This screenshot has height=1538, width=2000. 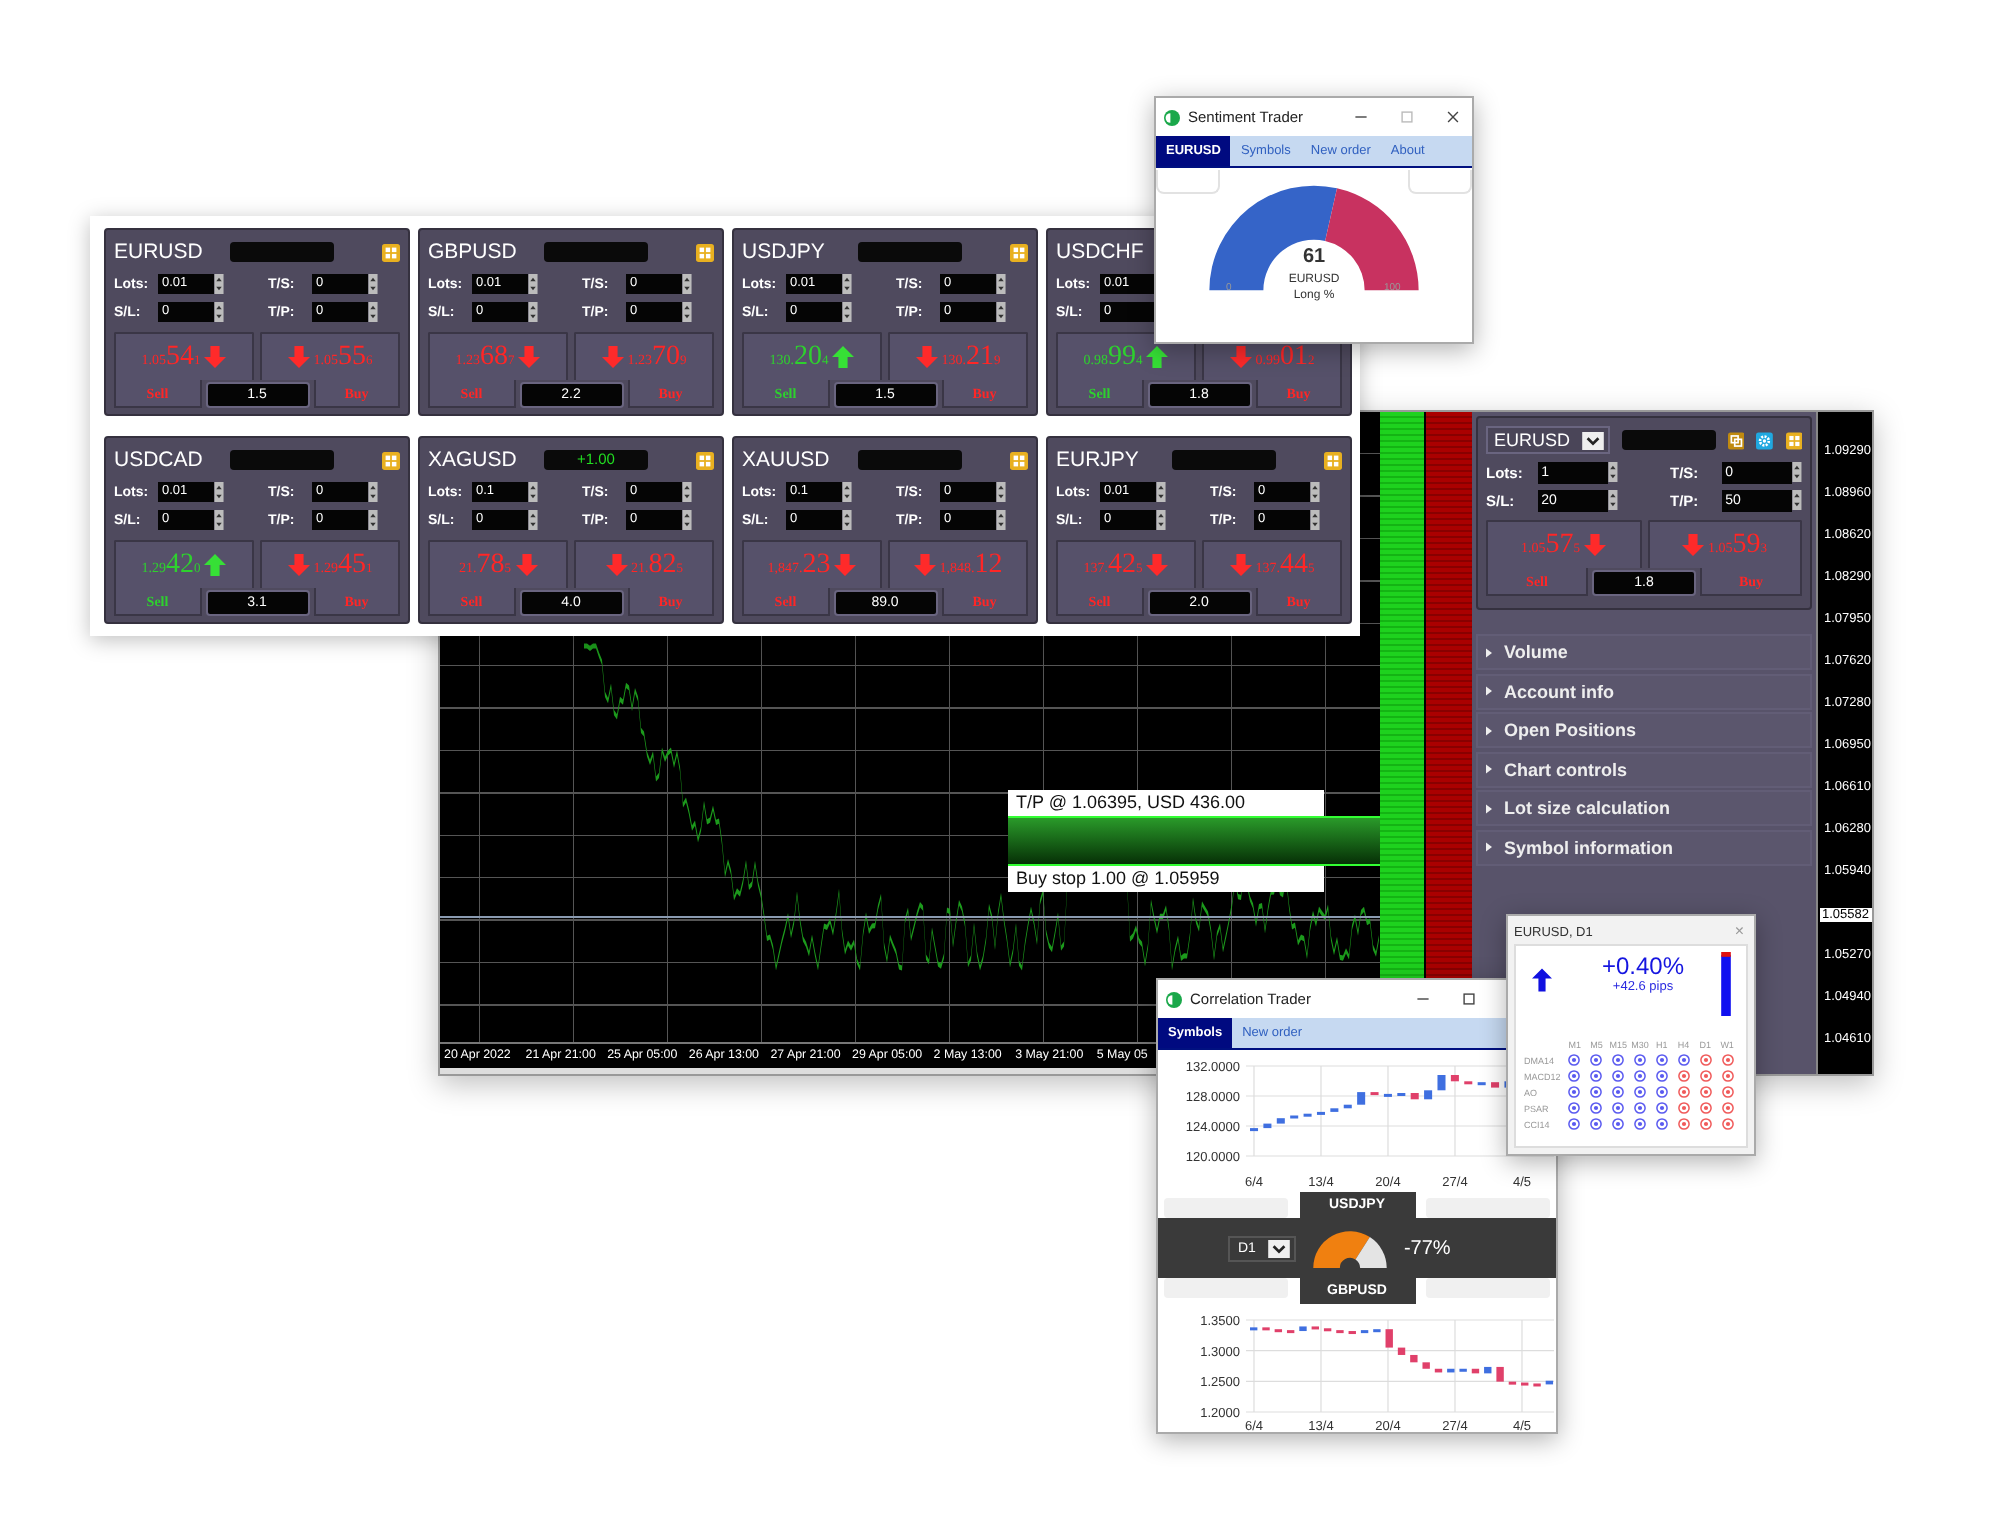 I want to click on take-profit-label: T/P @ 1.06395, USD 436.00, so click(x=1166, y=803).